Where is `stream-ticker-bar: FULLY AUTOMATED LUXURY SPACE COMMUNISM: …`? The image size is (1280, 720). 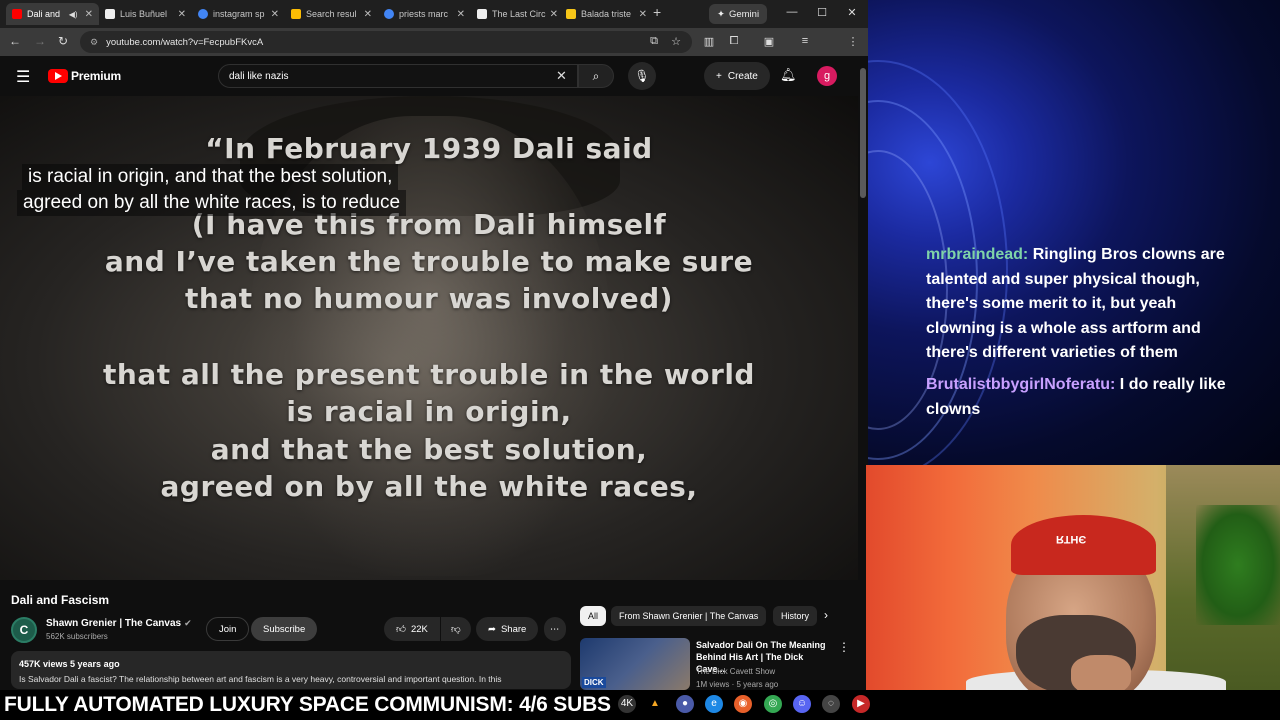 stream-ticker-bar: FULLY AUTOMATED LUXURY SPACE COMMUNISM: … is located at coordinates (640, 705).